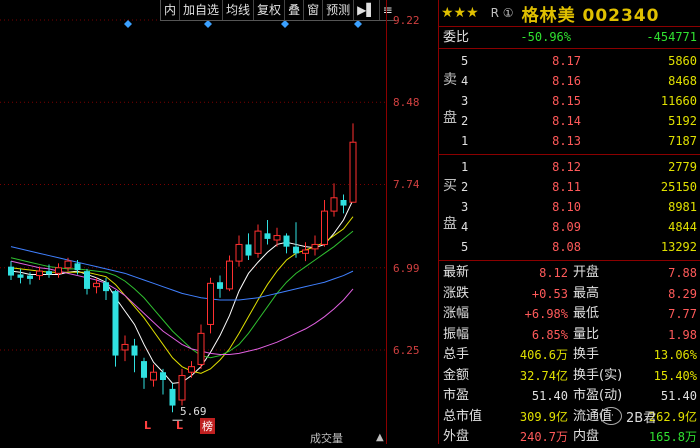 The width and height of the screenshot is (700, 448). Describe the element at coordinates (456, 334) in the screenshot. I see `stat-label: 振幅` at that location.